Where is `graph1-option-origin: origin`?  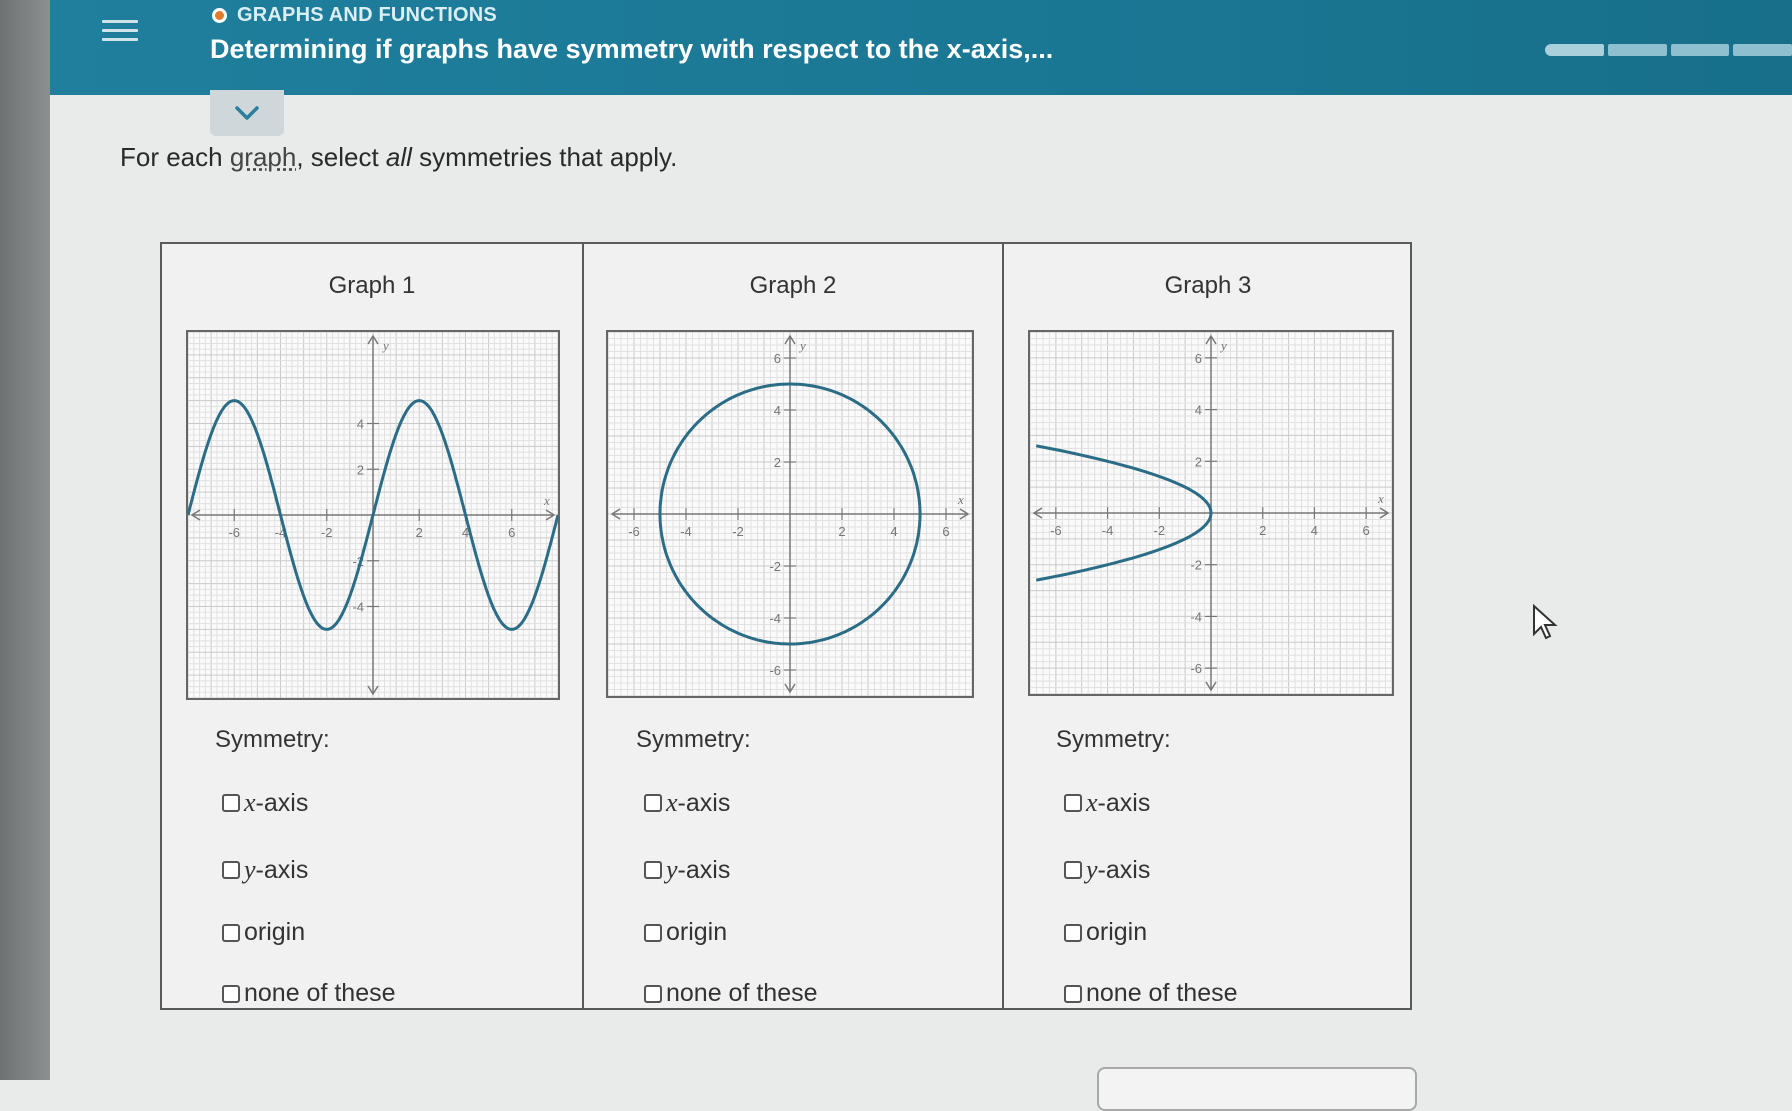
graph1-option-origin: origin is located at coordinates (263, 932).